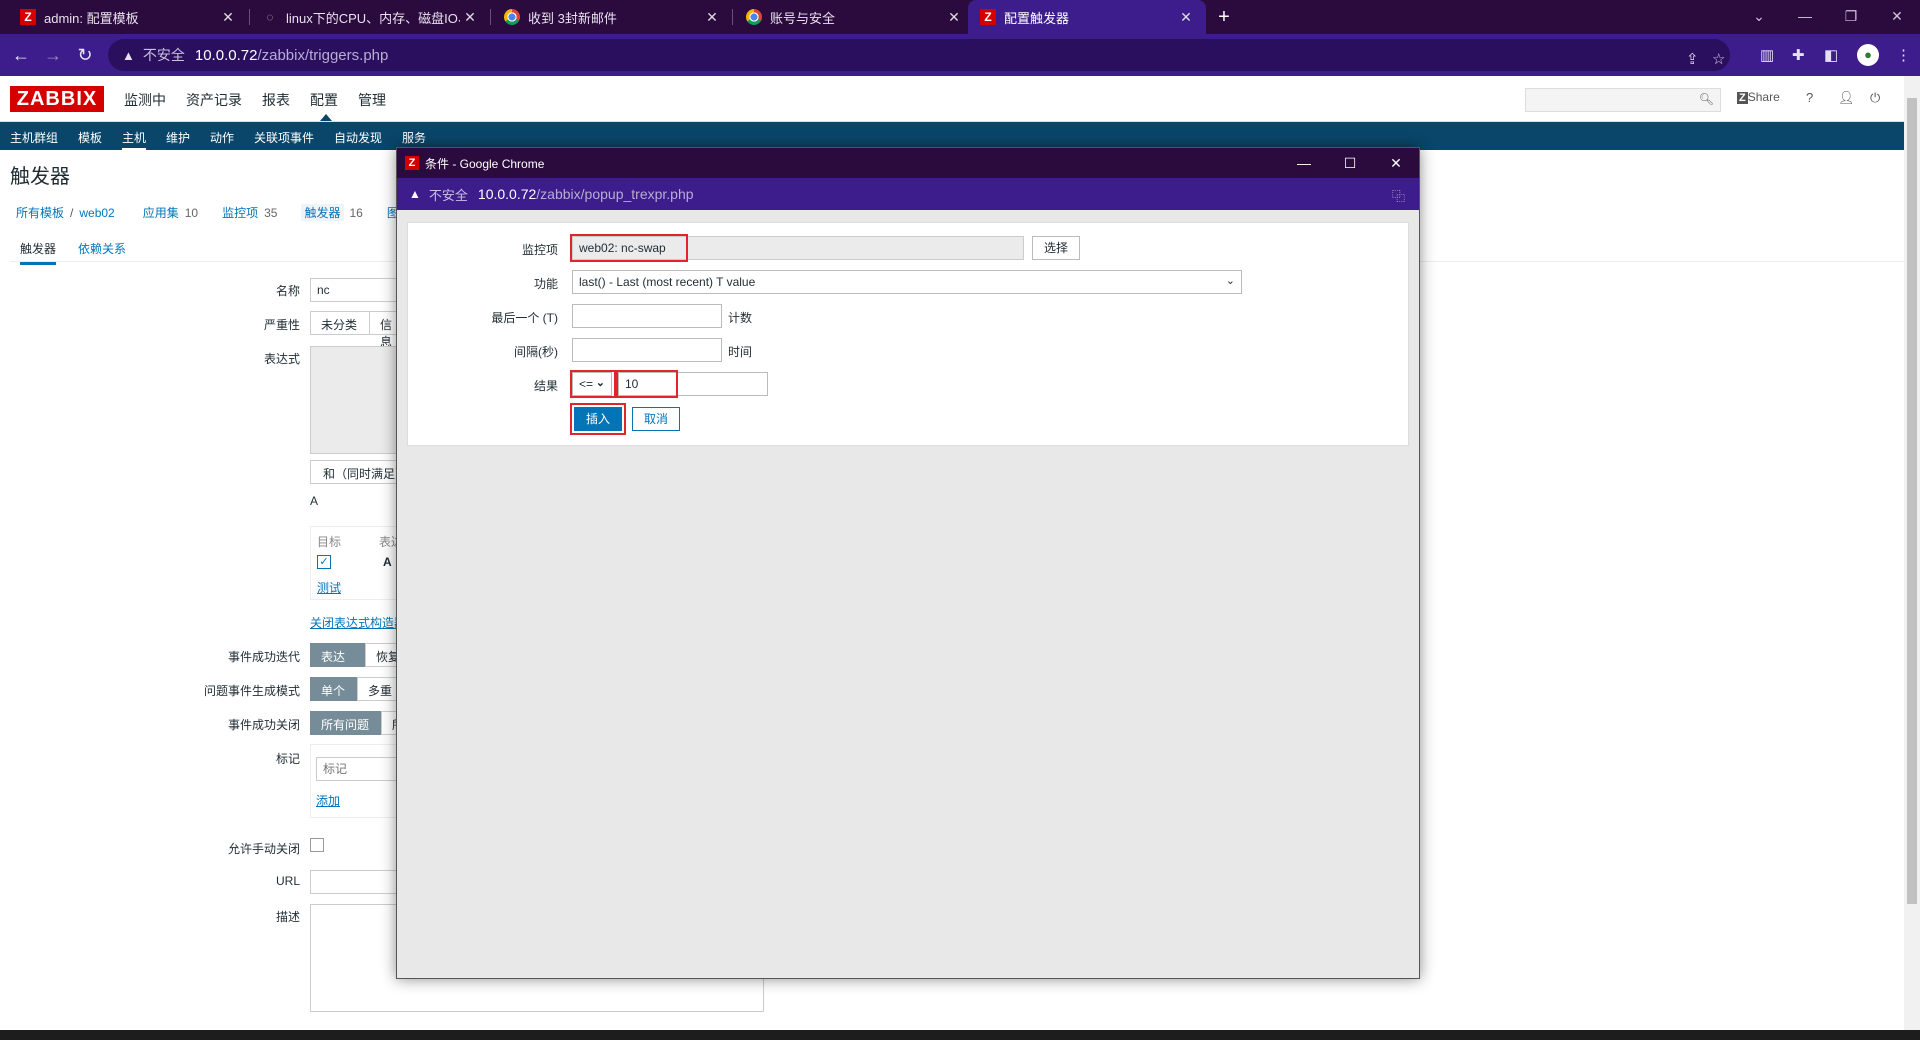 This screenshot has height=1040, width=1920. What do you see at coordinates (40, 212) in the screenshot?
I see `breadcrumb-all-templates: 所有模板` at bounding box center [40, 212].